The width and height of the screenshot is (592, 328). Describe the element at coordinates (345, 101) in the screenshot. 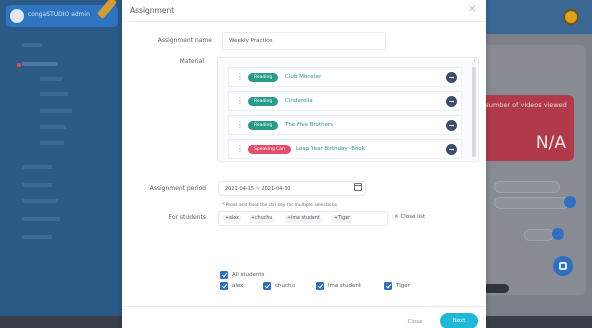

I see `material-item: ⋮ Reading Cinderella` at that location.